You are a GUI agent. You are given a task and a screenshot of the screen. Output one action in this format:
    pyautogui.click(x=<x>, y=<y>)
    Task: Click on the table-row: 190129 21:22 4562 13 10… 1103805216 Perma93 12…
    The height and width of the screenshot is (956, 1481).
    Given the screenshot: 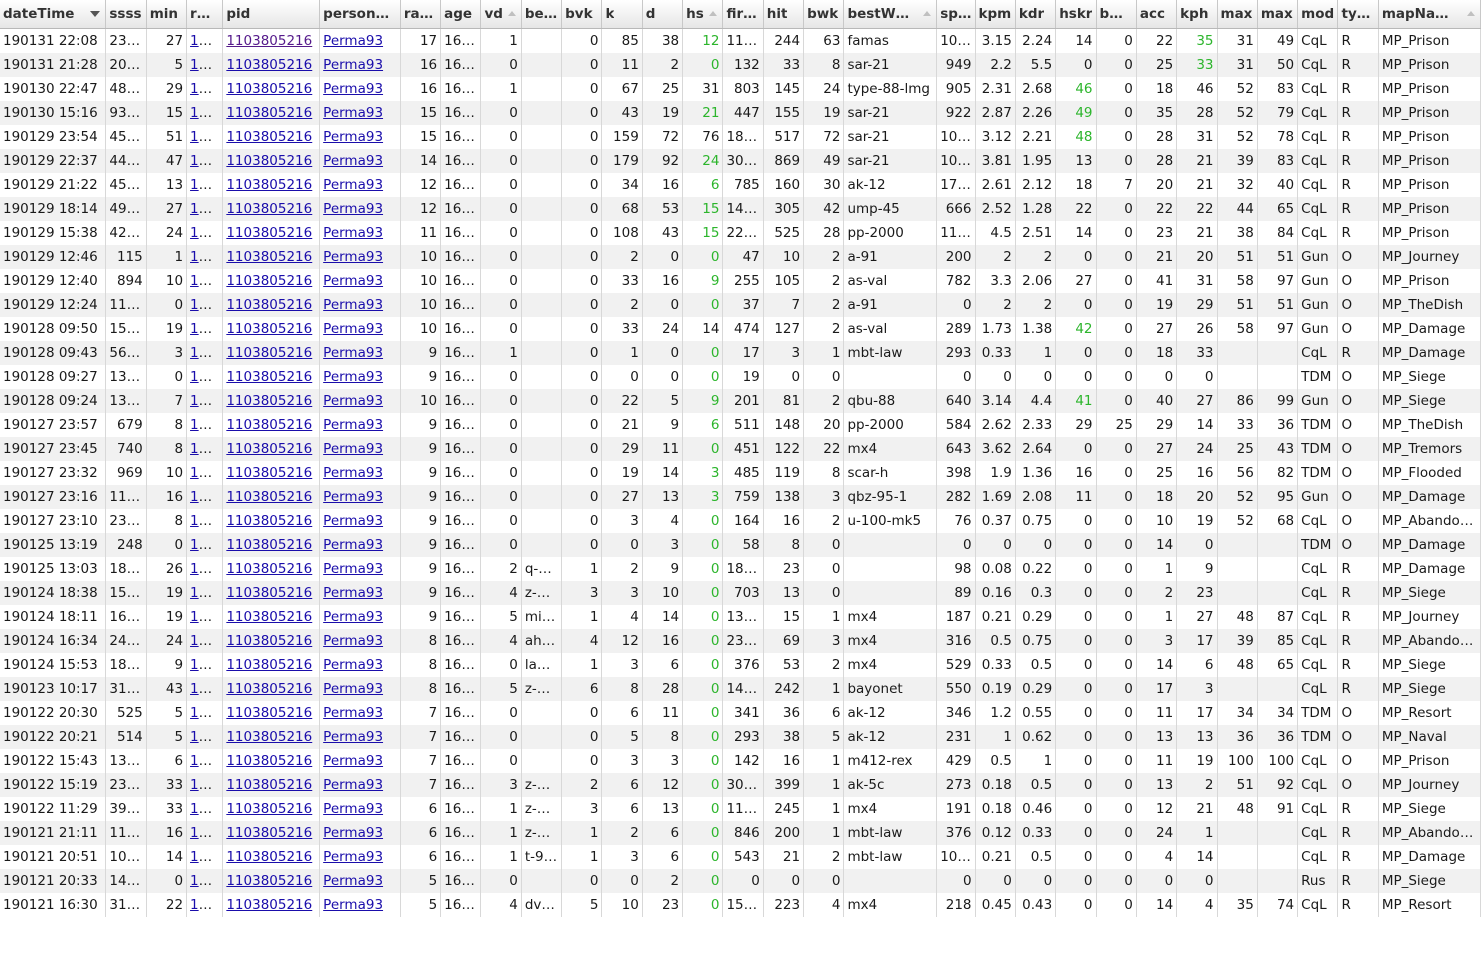 What is the action you would take?
    pyautogui.click(x=740, y=185)
    